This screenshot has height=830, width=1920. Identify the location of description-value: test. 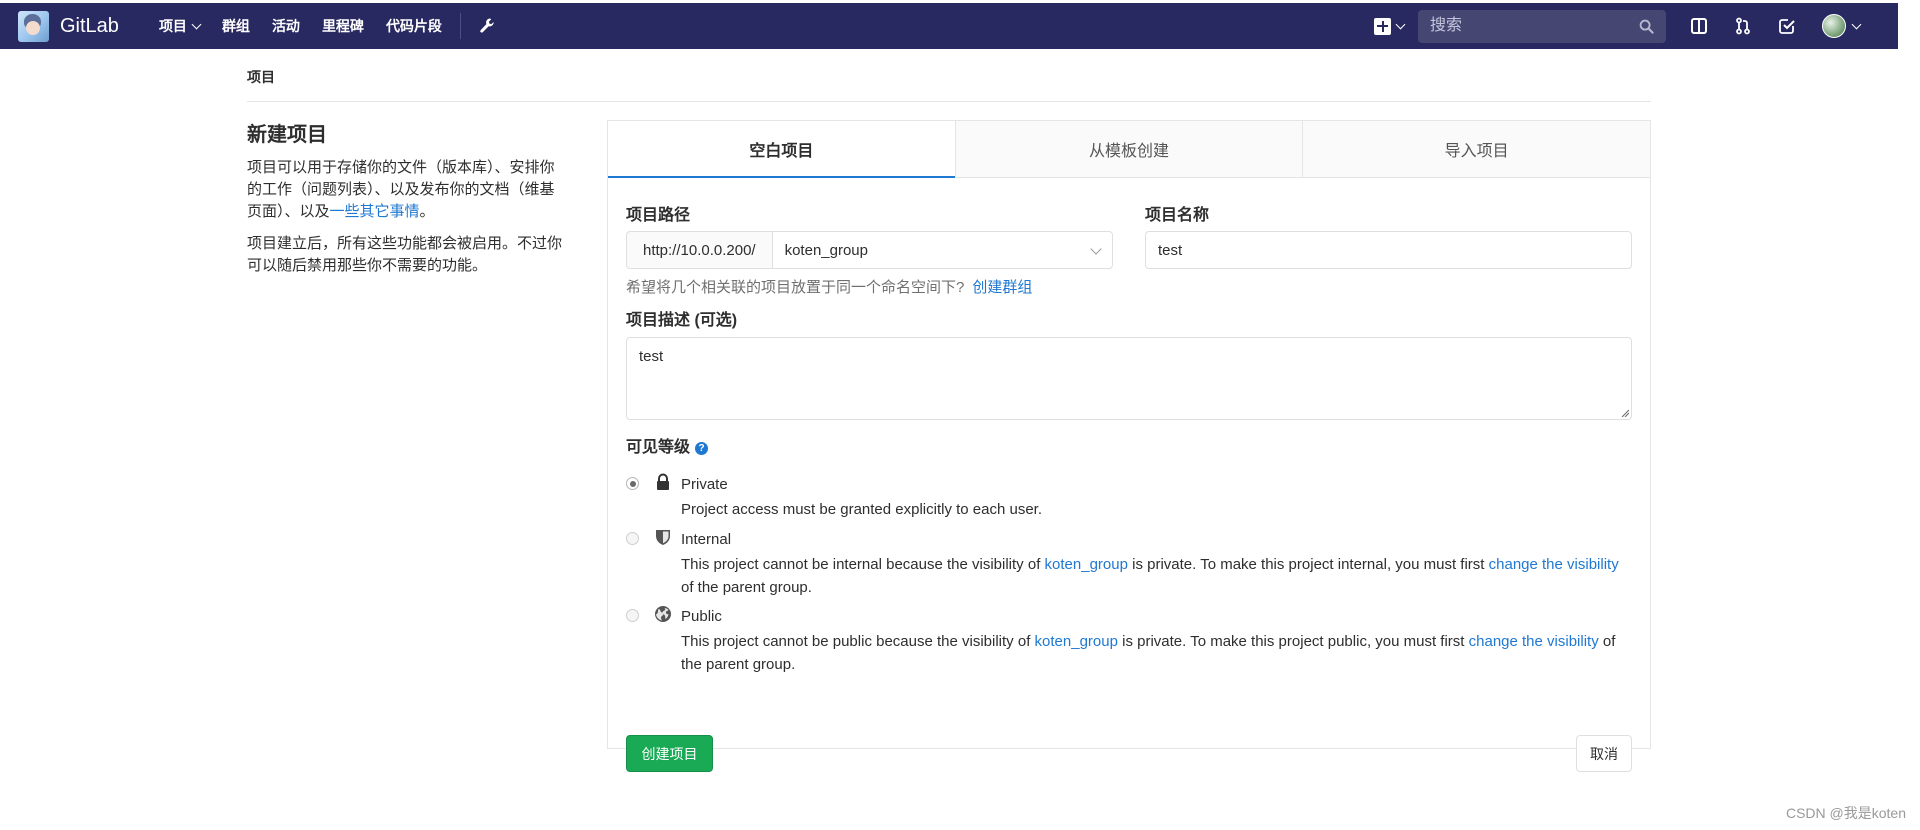
(651, 356).